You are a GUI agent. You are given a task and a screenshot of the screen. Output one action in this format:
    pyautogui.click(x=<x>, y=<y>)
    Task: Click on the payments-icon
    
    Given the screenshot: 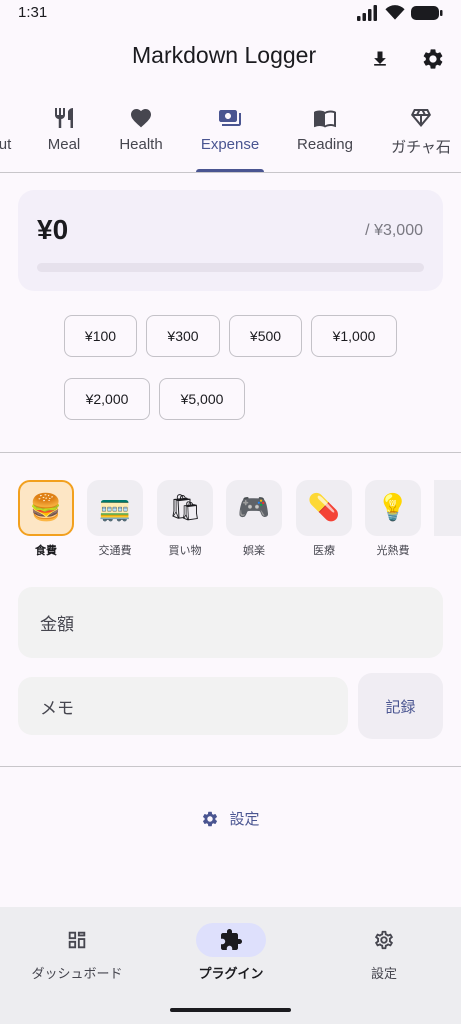 What is the action you would take?
    pyautogui.click(x=230, y=118)
    